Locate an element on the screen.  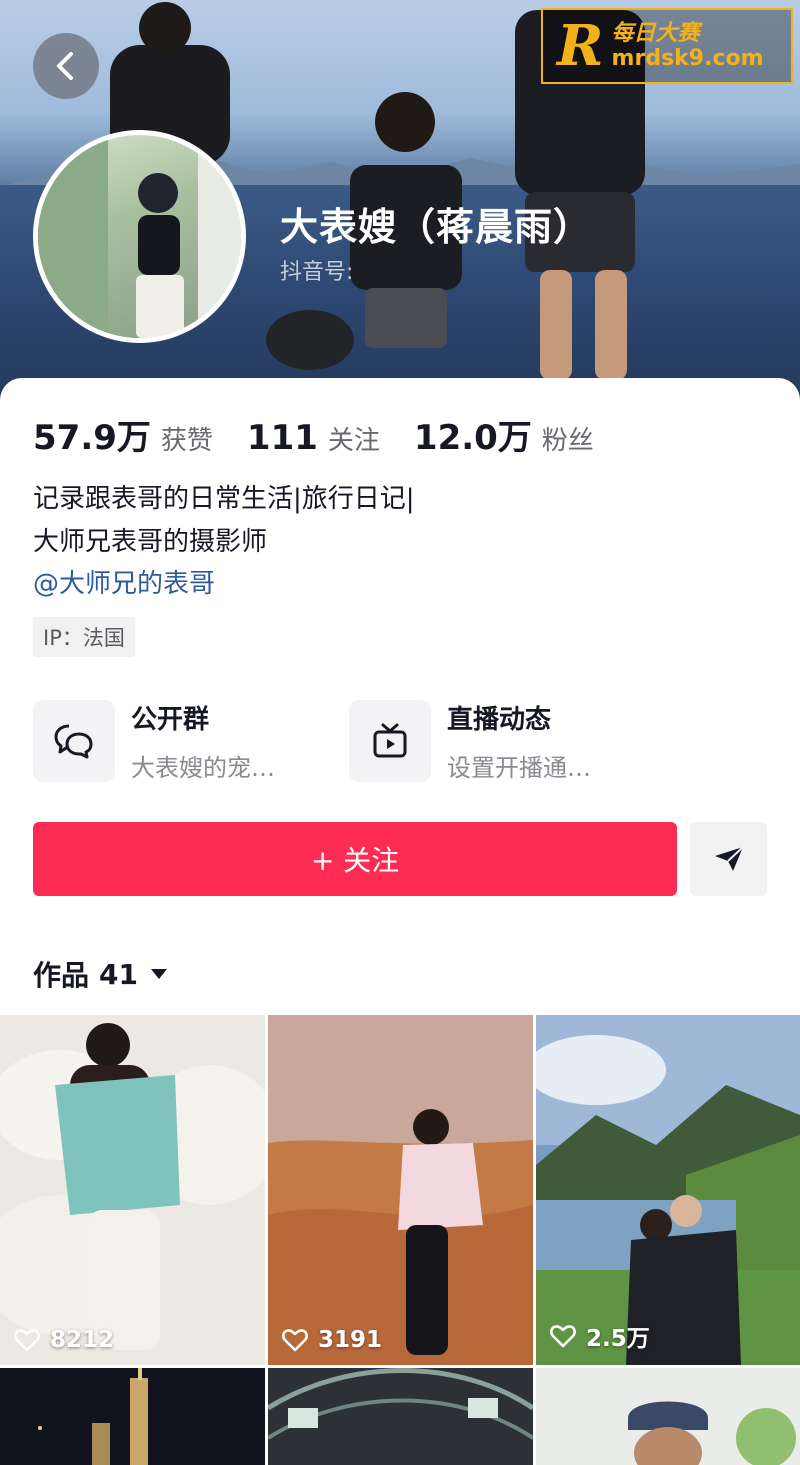
watermark-logo: R is located at coordinates (580, 46).